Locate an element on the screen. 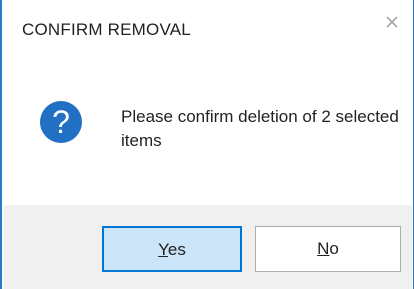 This screenshot has height=289, width=414. yes-button: Yes is located at coordinates (172, 249).